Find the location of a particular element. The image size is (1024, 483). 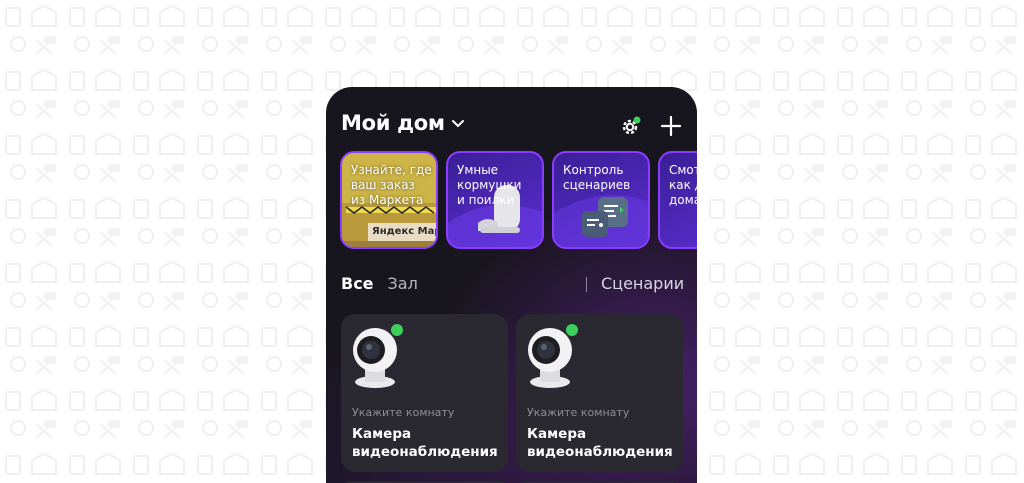

settings-button is located at coordinates (631, 126).